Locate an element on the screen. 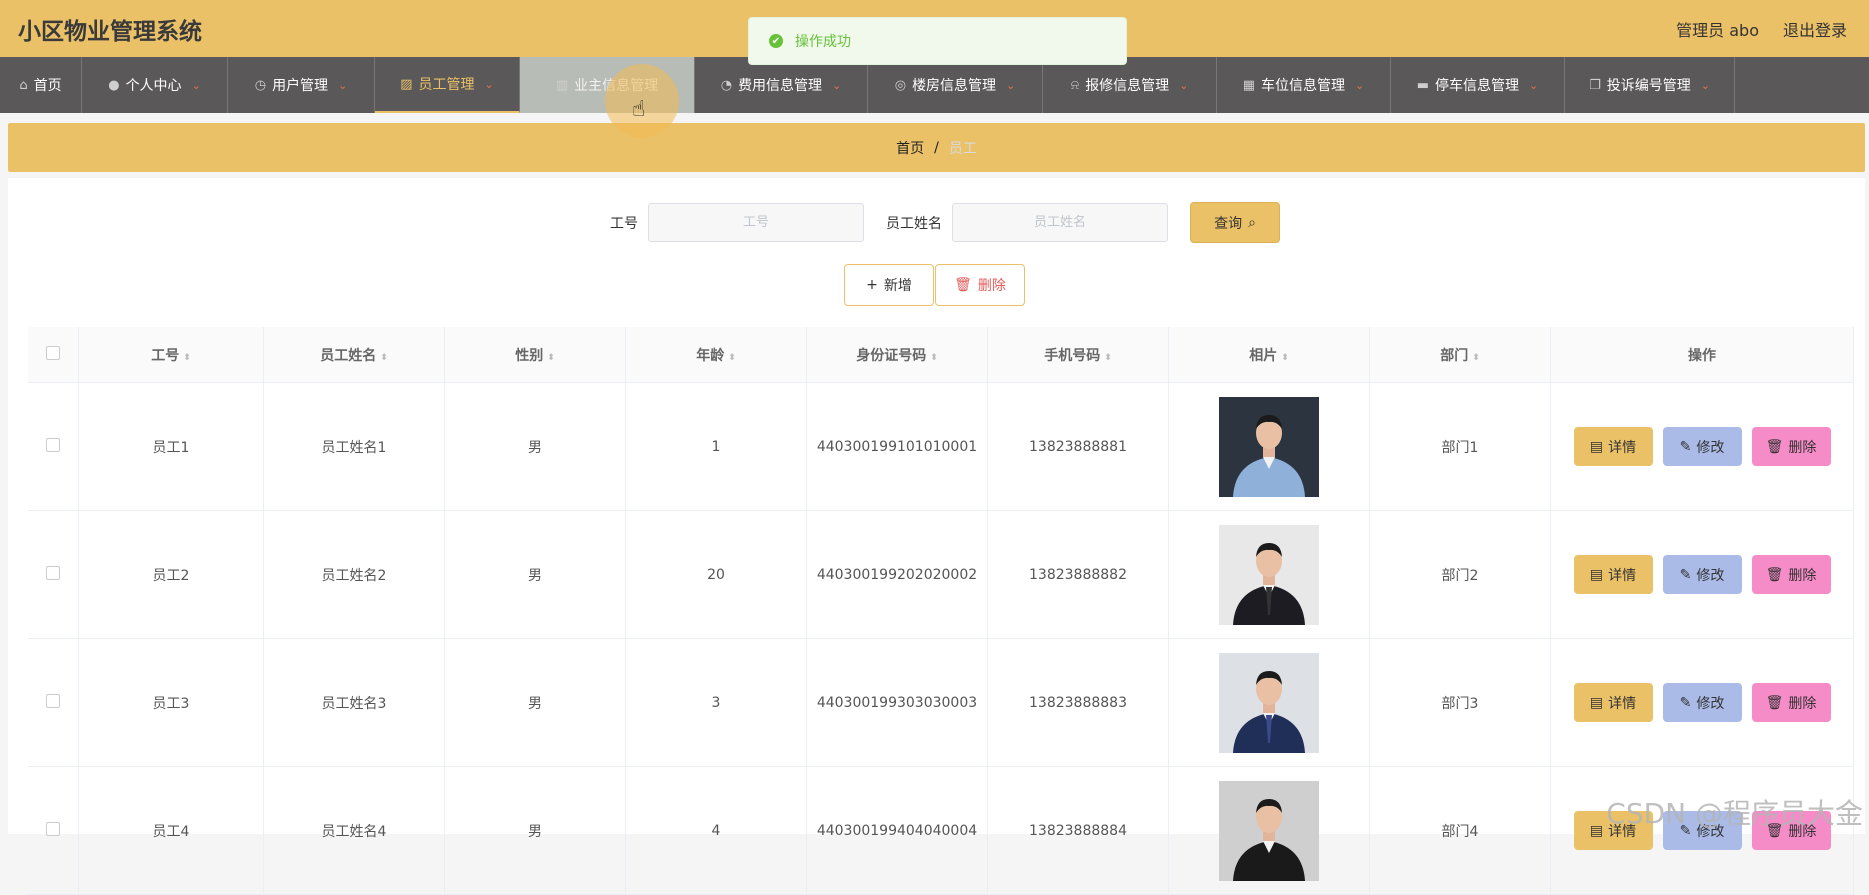 This screenshot has height=895, width=1869. nav-item-buildings: ◎ 楼房信息管理 ⌄ is located at coordinates (955, 85).